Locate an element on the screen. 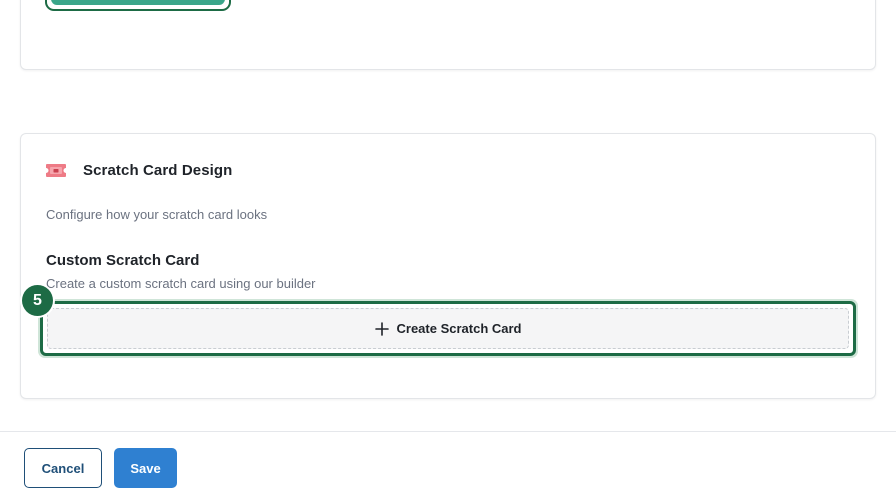 This screenshot has width=896, height=504. footer-divider is located at coordinates (448, 431).